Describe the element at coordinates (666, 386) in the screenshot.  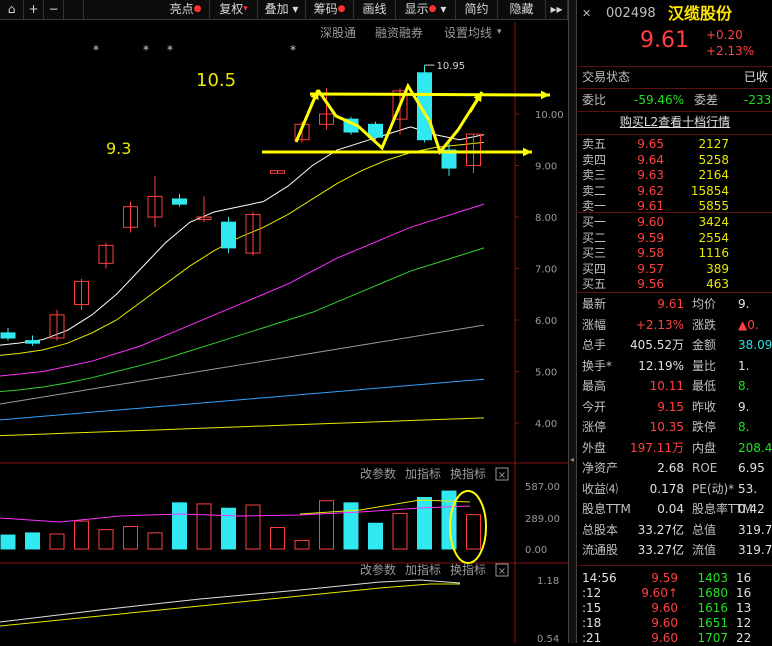
I see `stat-value: 10.11` at that location.